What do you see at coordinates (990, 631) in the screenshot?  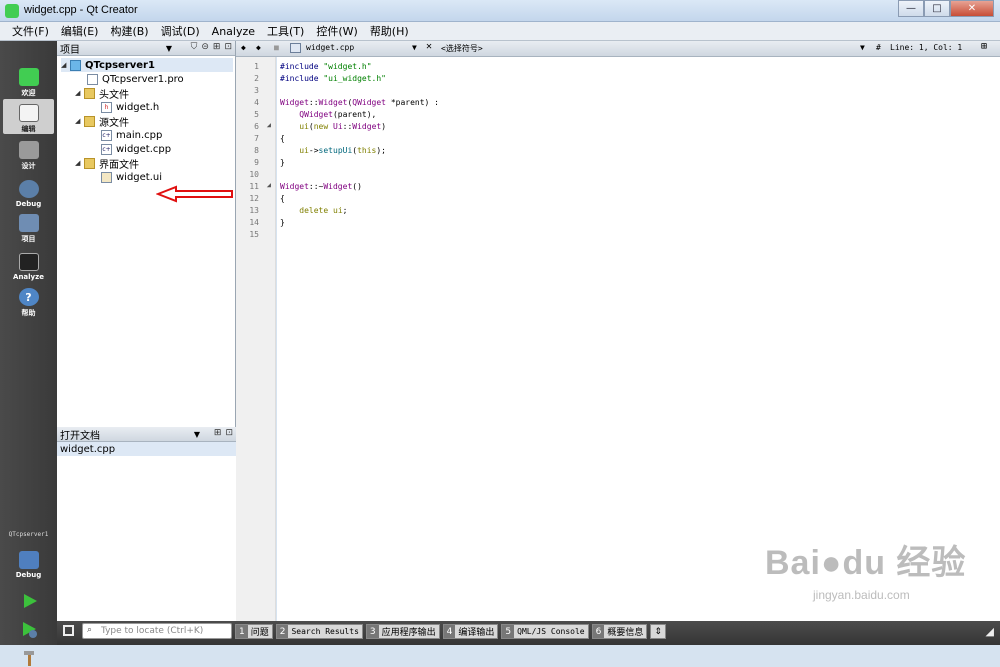 I see `resize-grip-icon: ◢` at bounding box center [990, 631].